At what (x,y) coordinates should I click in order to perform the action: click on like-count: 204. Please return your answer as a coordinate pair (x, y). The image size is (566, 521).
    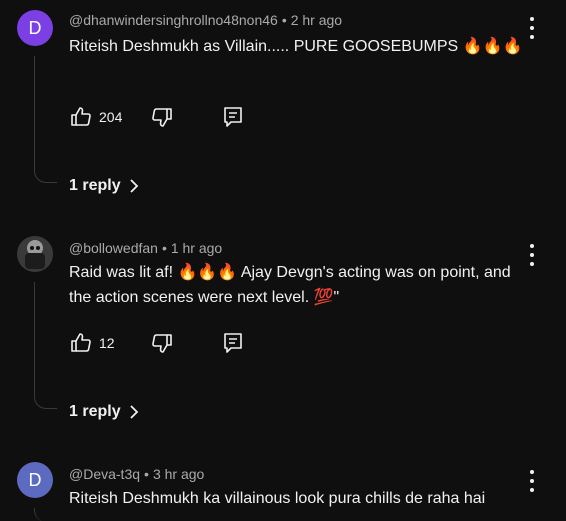
    Looking at the image, I should click on (111, 117).